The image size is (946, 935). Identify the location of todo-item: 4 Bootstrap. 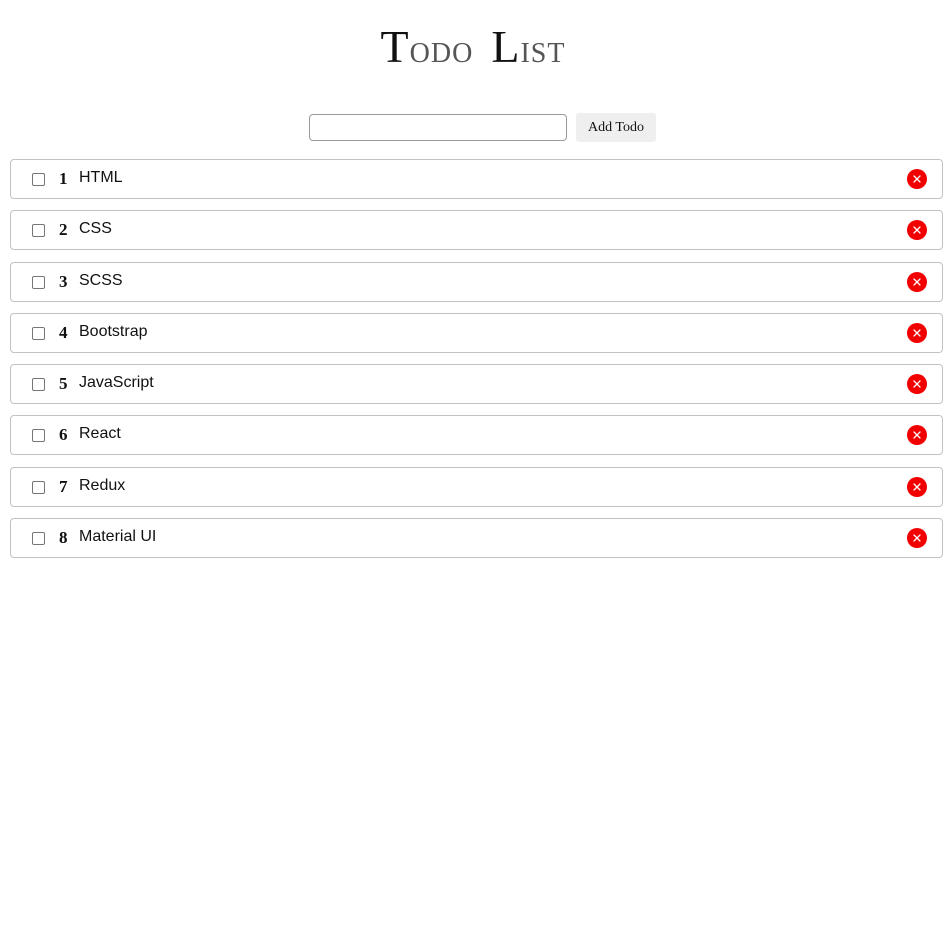
(476, 332).